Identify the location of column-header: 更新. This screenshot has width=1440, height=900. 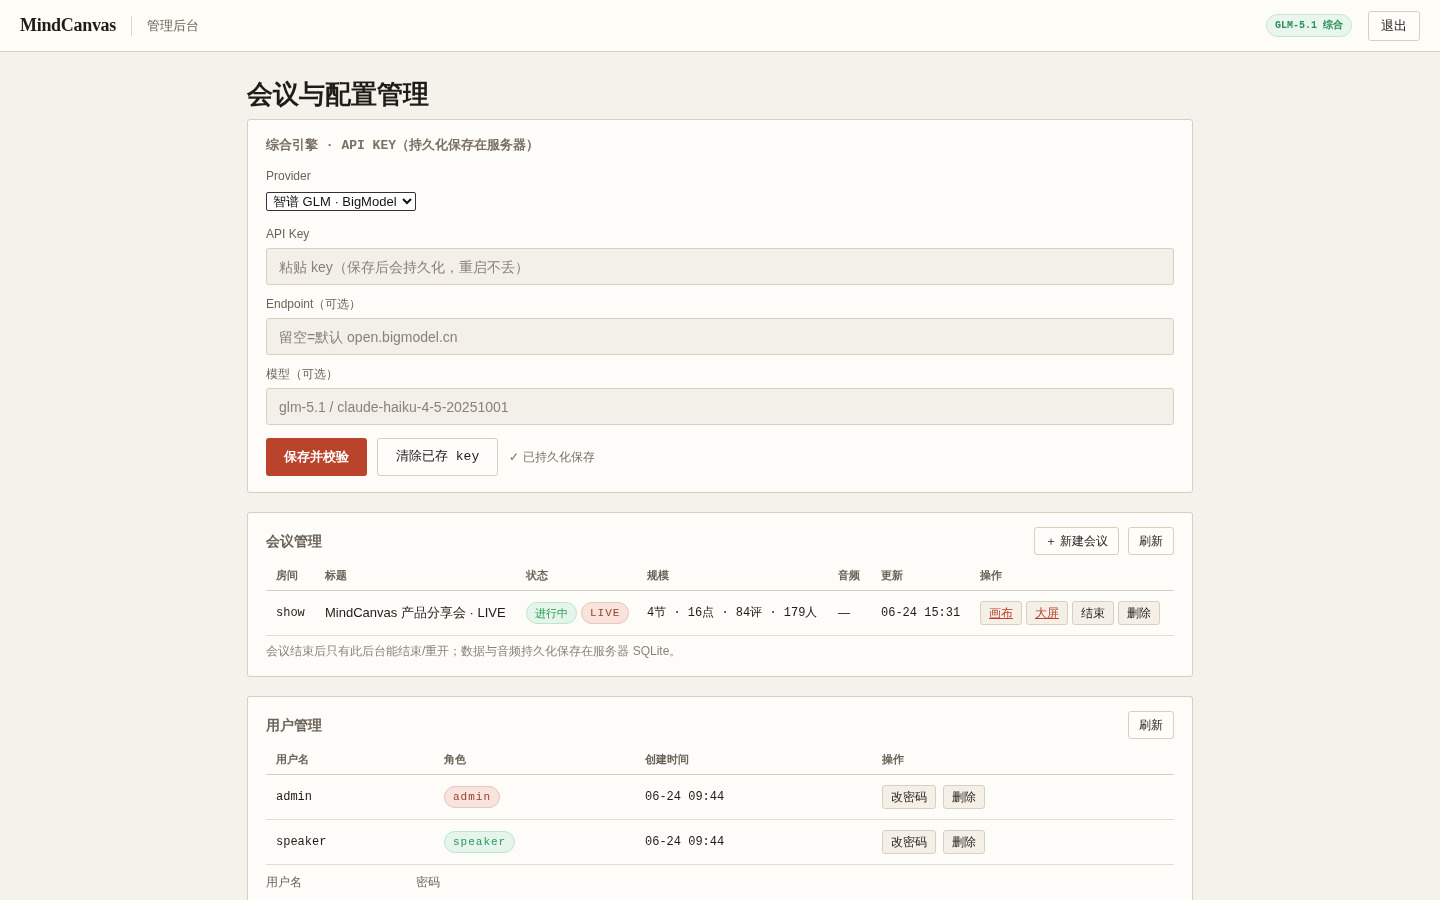
(892, 575).